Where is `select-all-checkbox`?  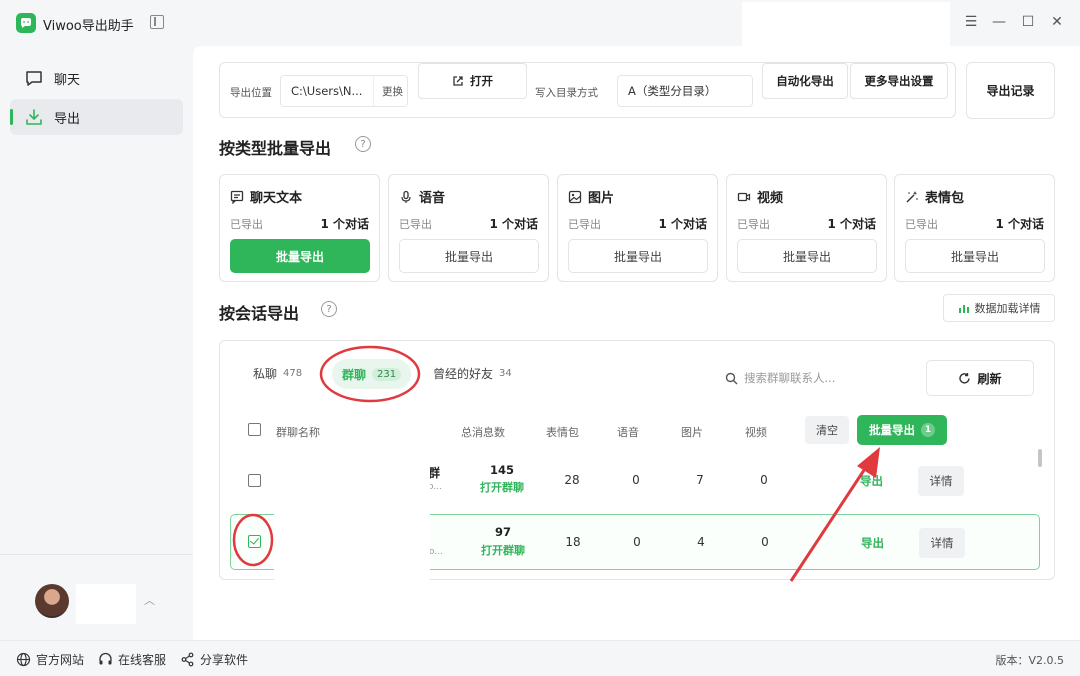
select-all-checkbox is located at coordinates (254, 429).